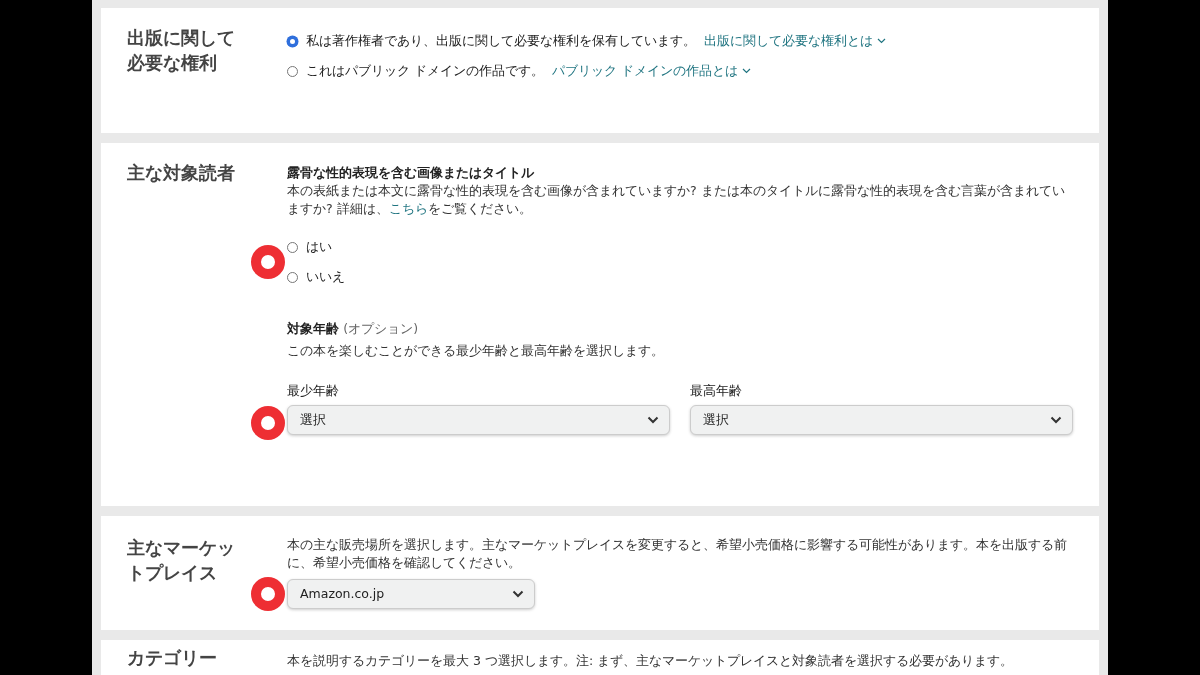  Describe the element at coordinates (651, 661) in the screenshot. I see `description-text: 本を説明するカテゴリーを最大 3 つ選択します。注: まず、主なマーケットプレイスと対象読者を選択する必要があります。` at that location.